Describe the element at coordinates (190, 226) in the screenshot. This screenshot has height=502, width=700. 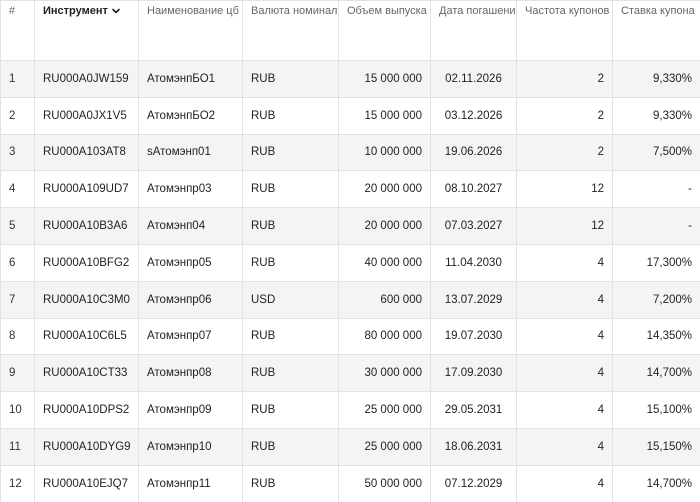
I see `cell-name: Атомэнп04` at that location.